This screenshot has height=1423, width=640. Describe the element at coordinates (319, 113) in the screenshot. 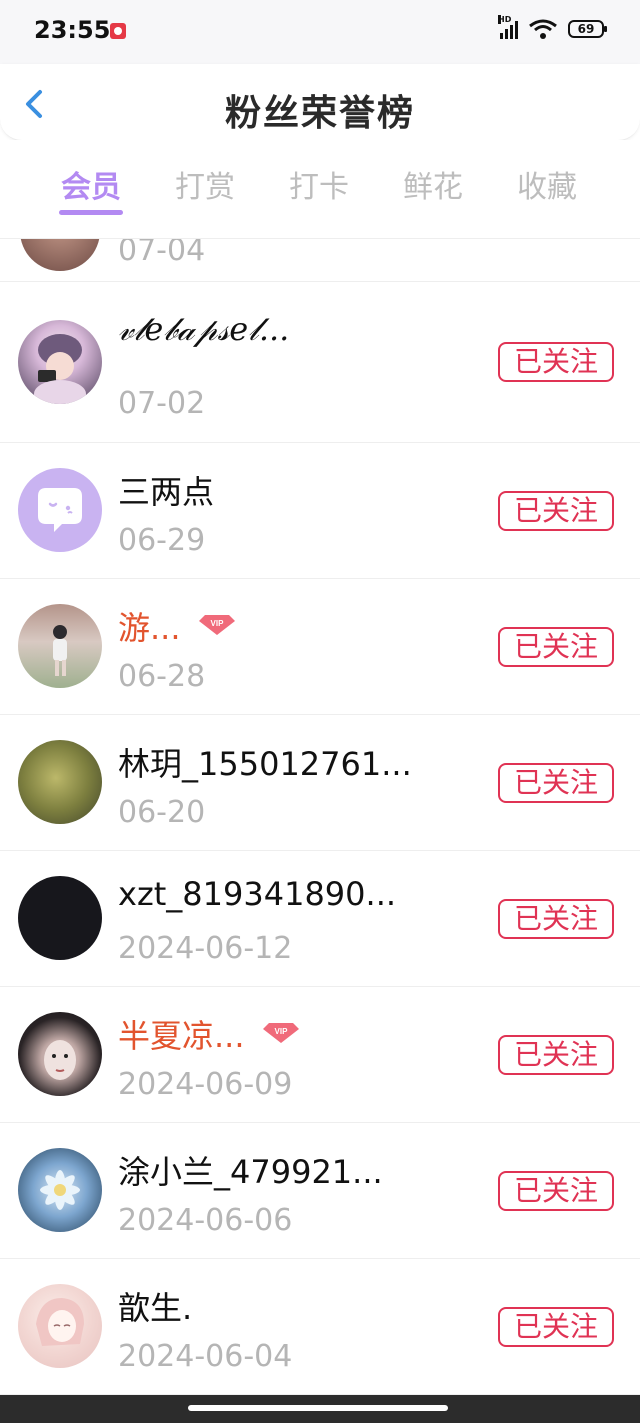

I see `page-title: 粉丝荣誉榜` at that location.